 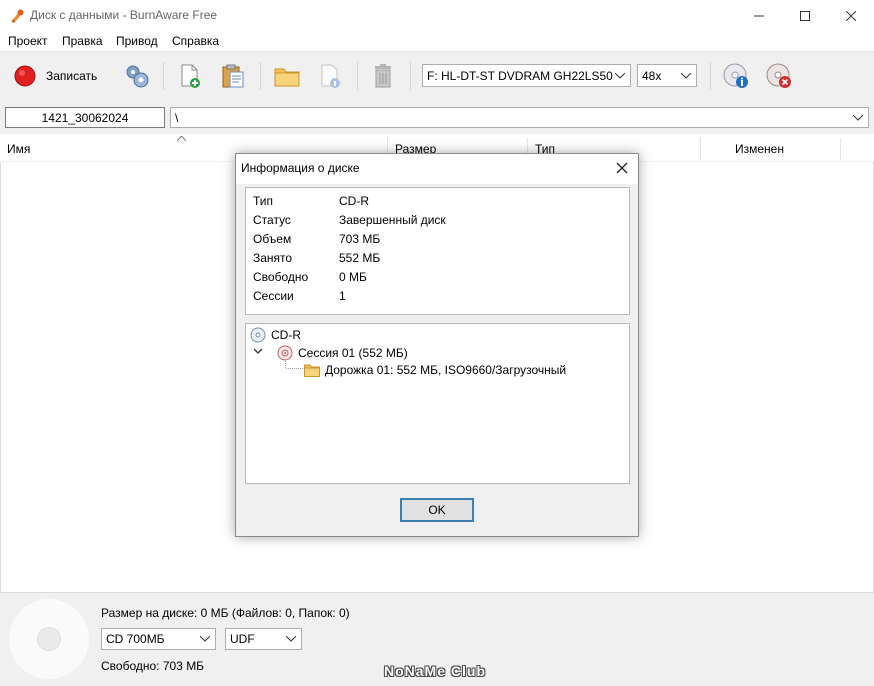 I want to click on tree-connector, so click(x=294, y=365).